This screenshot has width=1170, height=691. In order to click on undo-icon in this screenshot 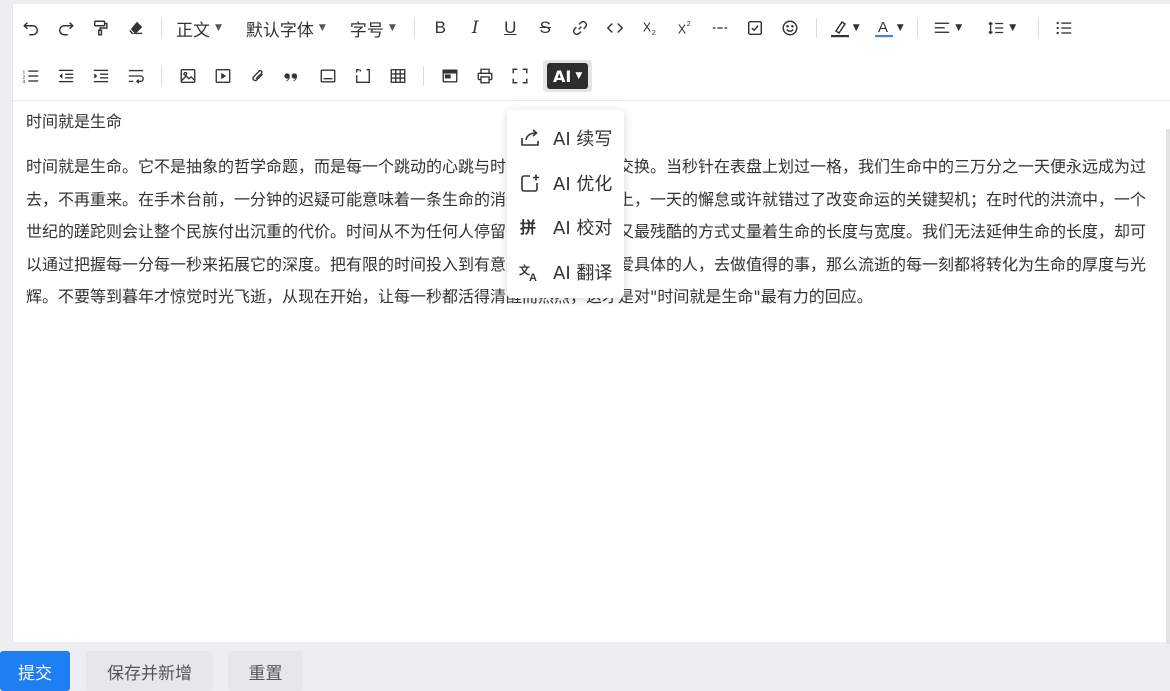, I will do `click(30, 29)`.